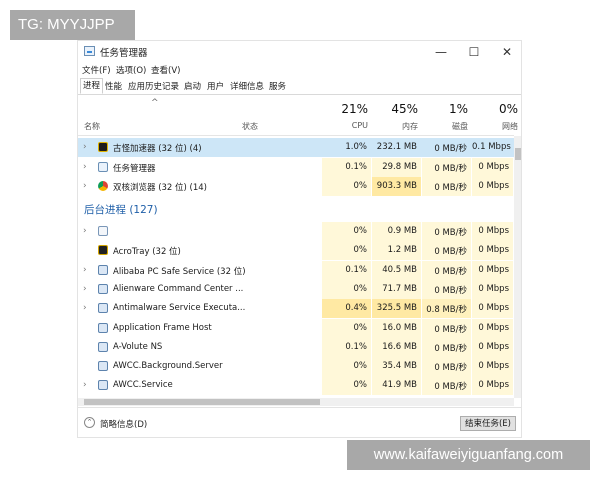  I want to click on maximize-button: ☐, so click(474, 52).